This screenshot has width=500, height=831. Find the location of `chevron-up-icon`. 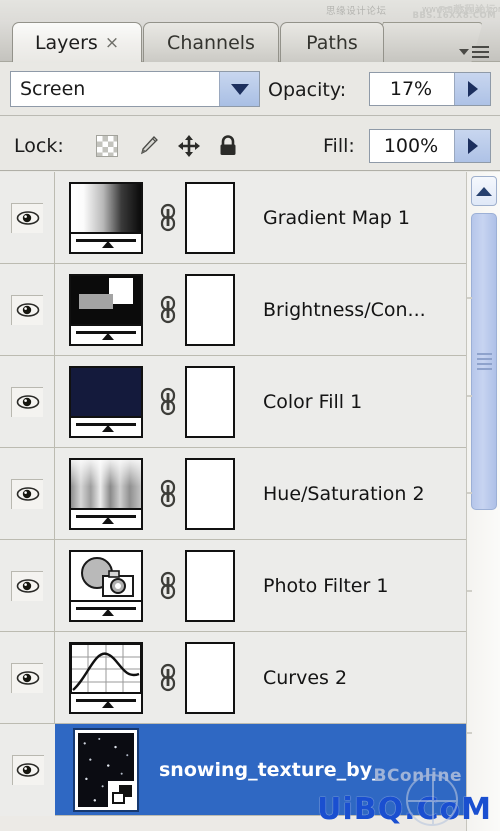

chevron-up-icon is located at coordinates (484, 191).